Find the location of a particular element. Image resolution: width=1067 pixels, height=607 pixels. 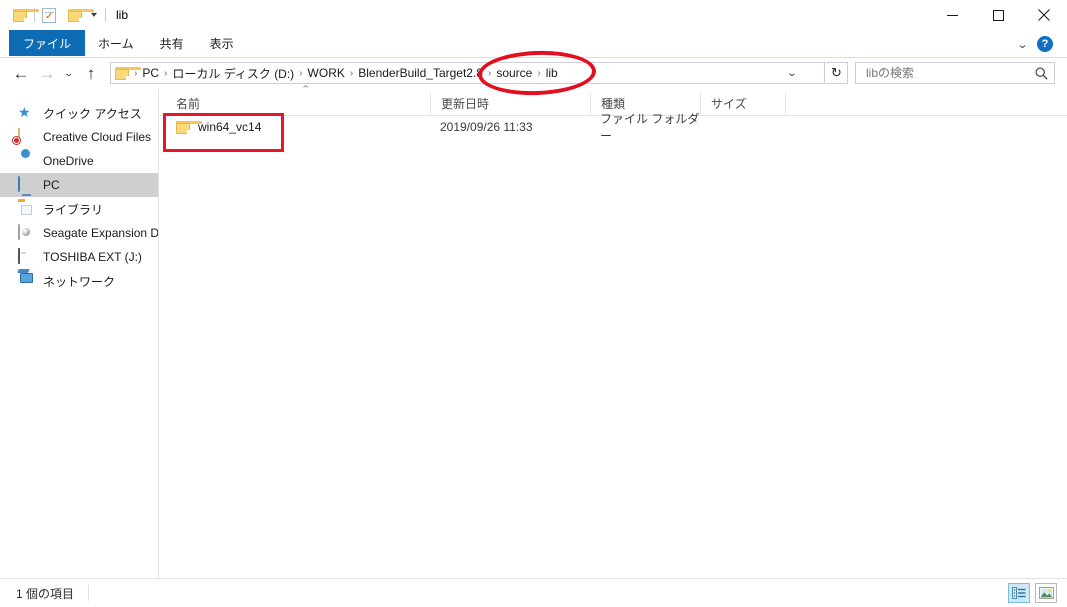

sidebar-item-label: PC is located at coordinates (51, 185).